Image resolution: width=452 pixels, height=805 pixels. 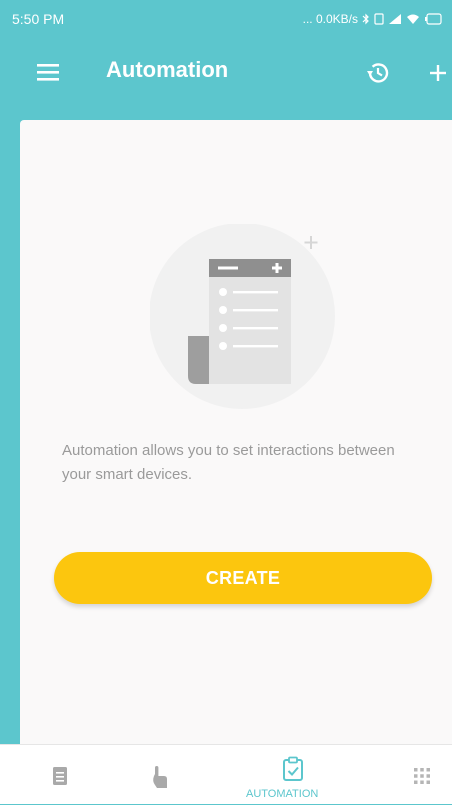 I want to click on automation-illustration, so click(x=242, y=316).